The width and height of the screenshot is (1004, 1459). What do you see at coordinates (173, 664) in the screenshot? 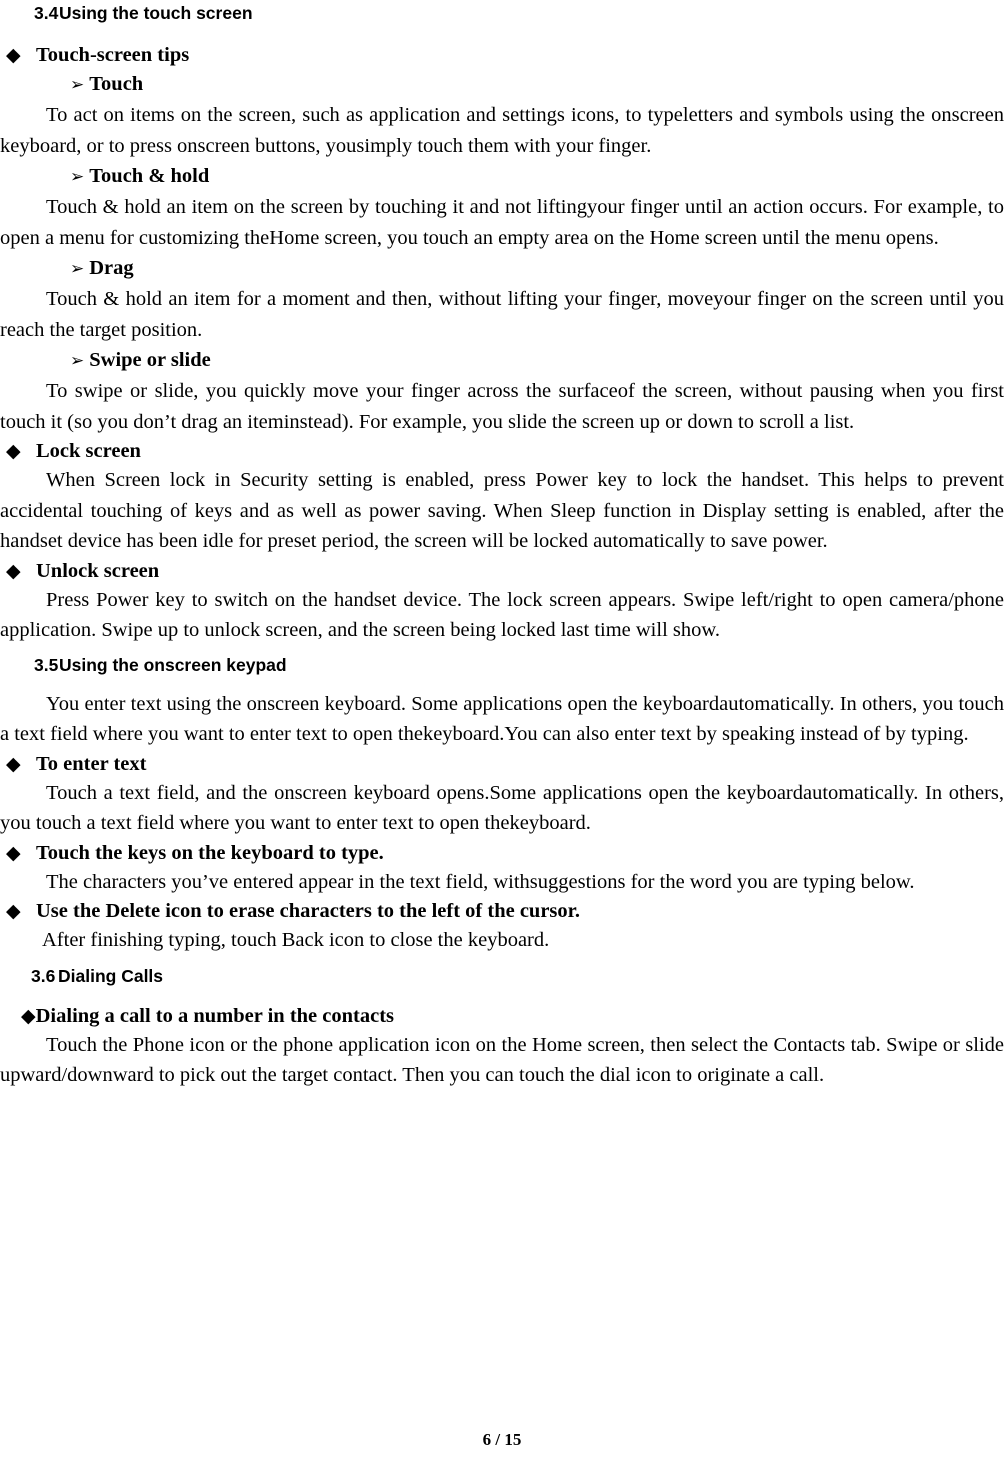
I see `section-title: Using the onscreen keypad` at bounding box center [173, 664].